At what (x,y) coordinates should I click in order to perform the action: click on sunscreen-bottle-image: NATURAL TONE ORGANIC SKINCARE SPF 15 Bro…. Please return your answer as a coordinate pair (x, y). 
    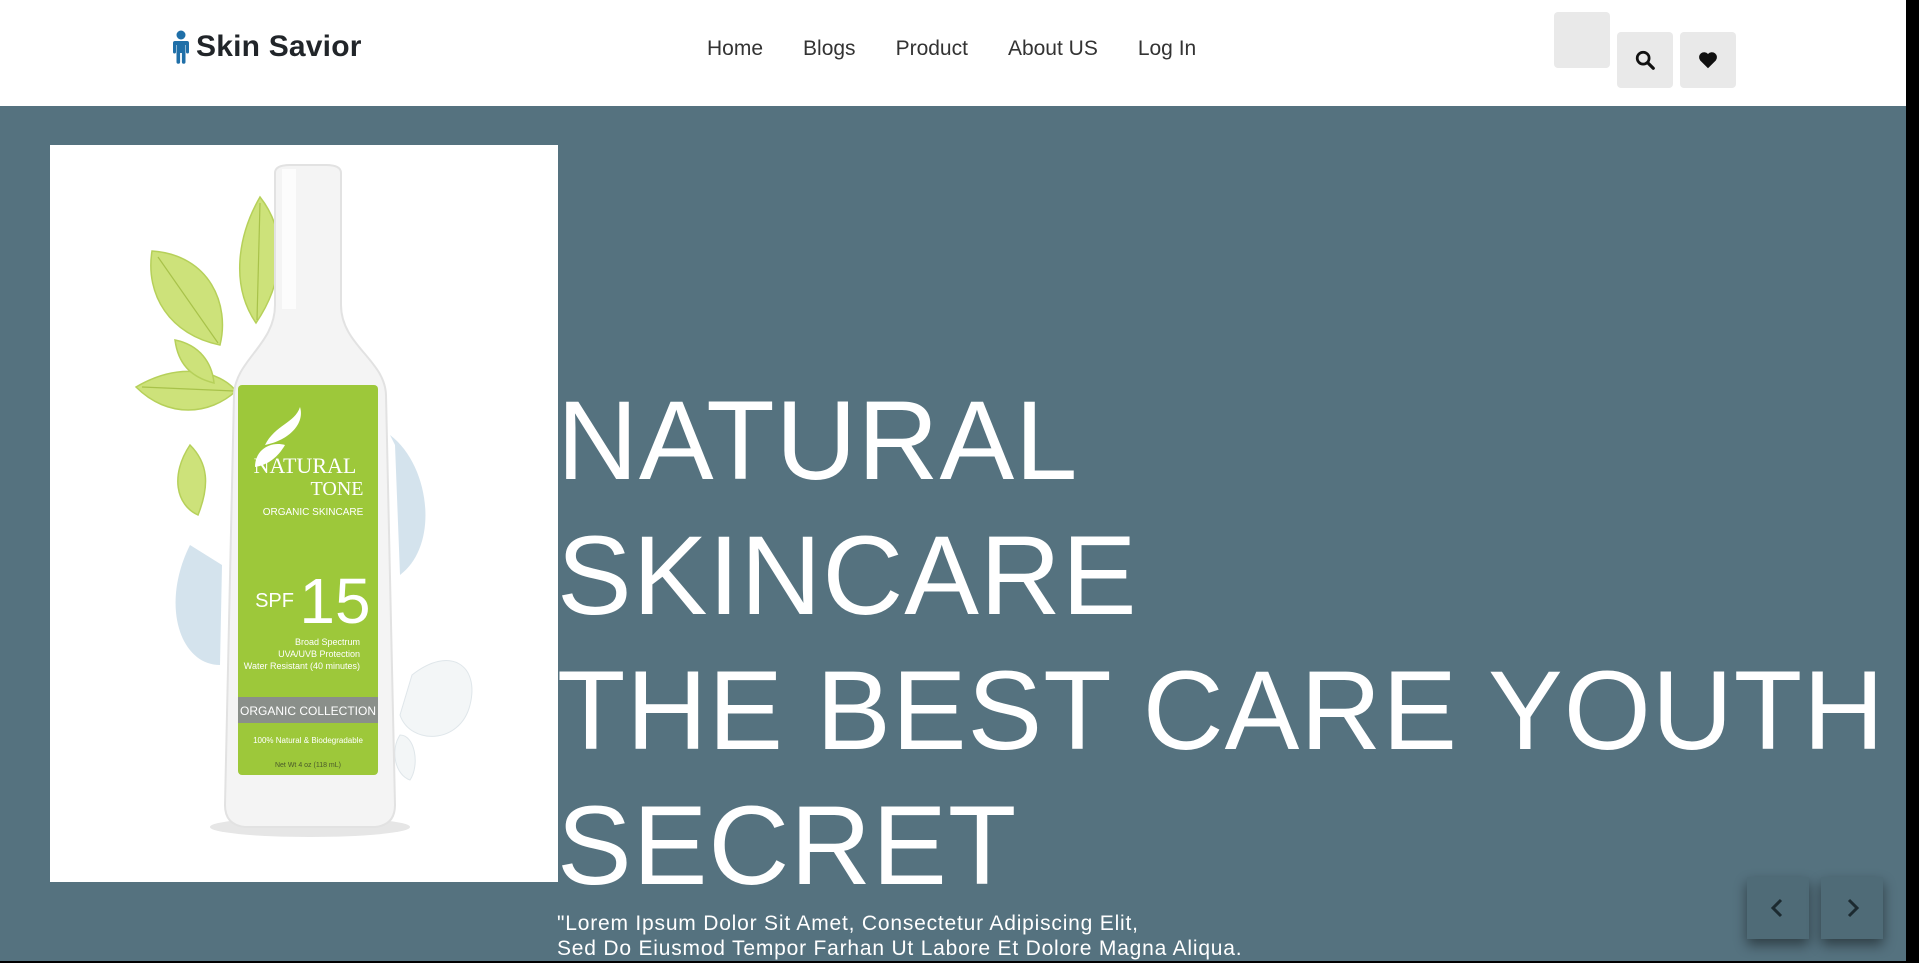
    Looking at the image, I should click on (303, 500).